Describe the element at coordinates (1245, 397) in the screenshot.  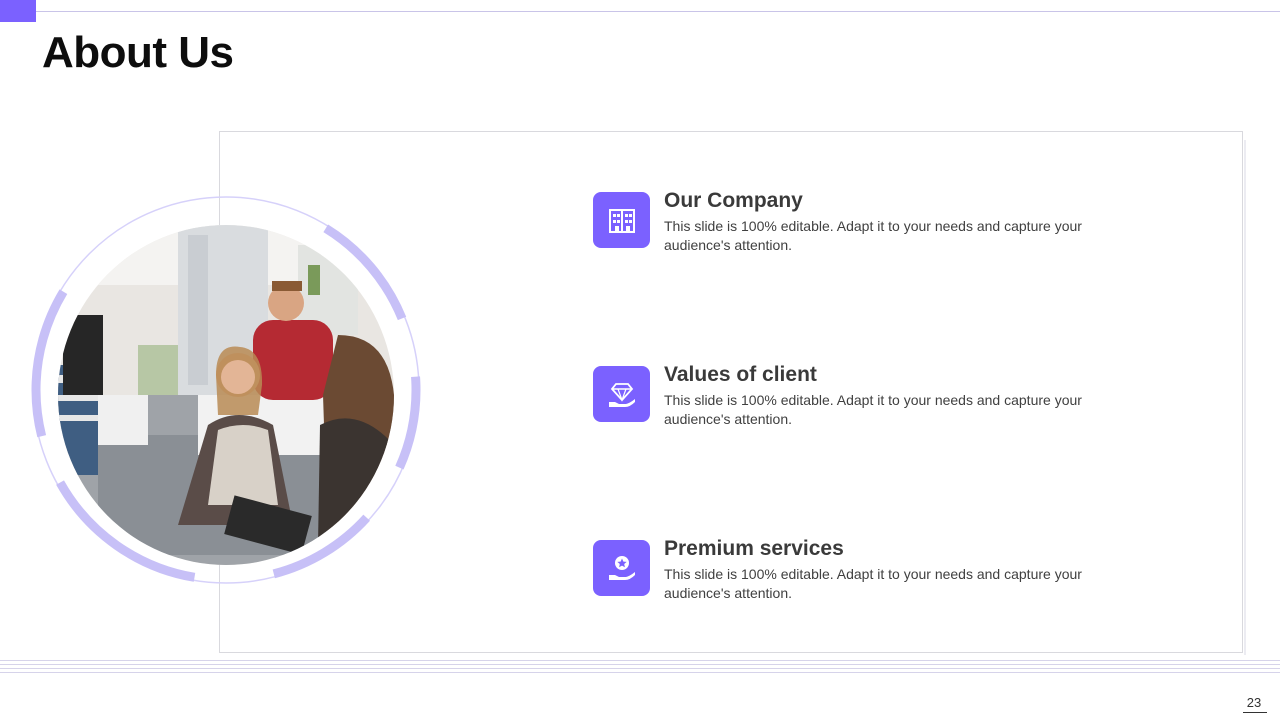
I see `panel-shadow` at that location.